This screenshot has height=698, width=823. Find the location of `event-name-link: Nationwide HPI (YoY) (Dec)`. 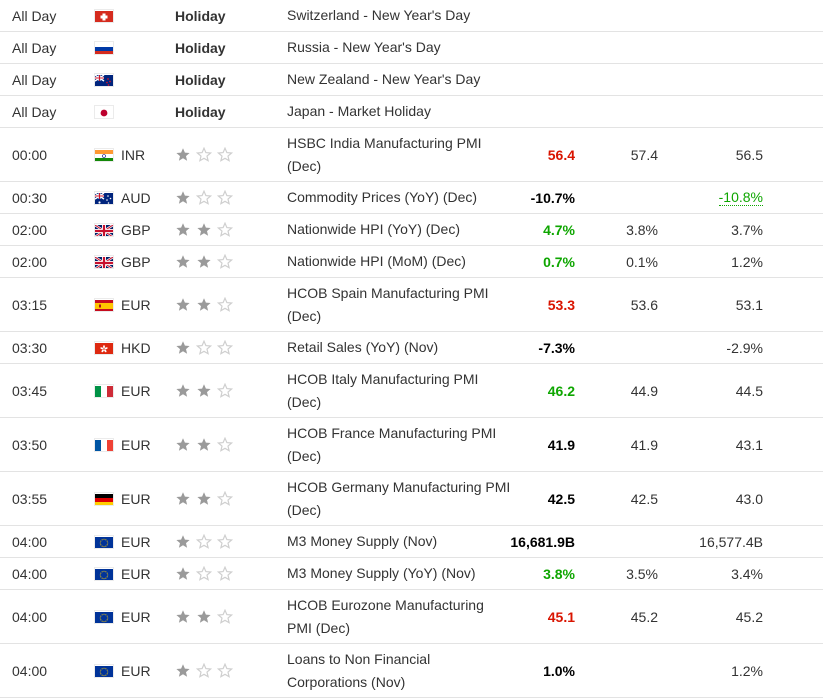

event-name-link: Nationwide HPI (YoY) (Dec) is located at coordinates (399, 229).